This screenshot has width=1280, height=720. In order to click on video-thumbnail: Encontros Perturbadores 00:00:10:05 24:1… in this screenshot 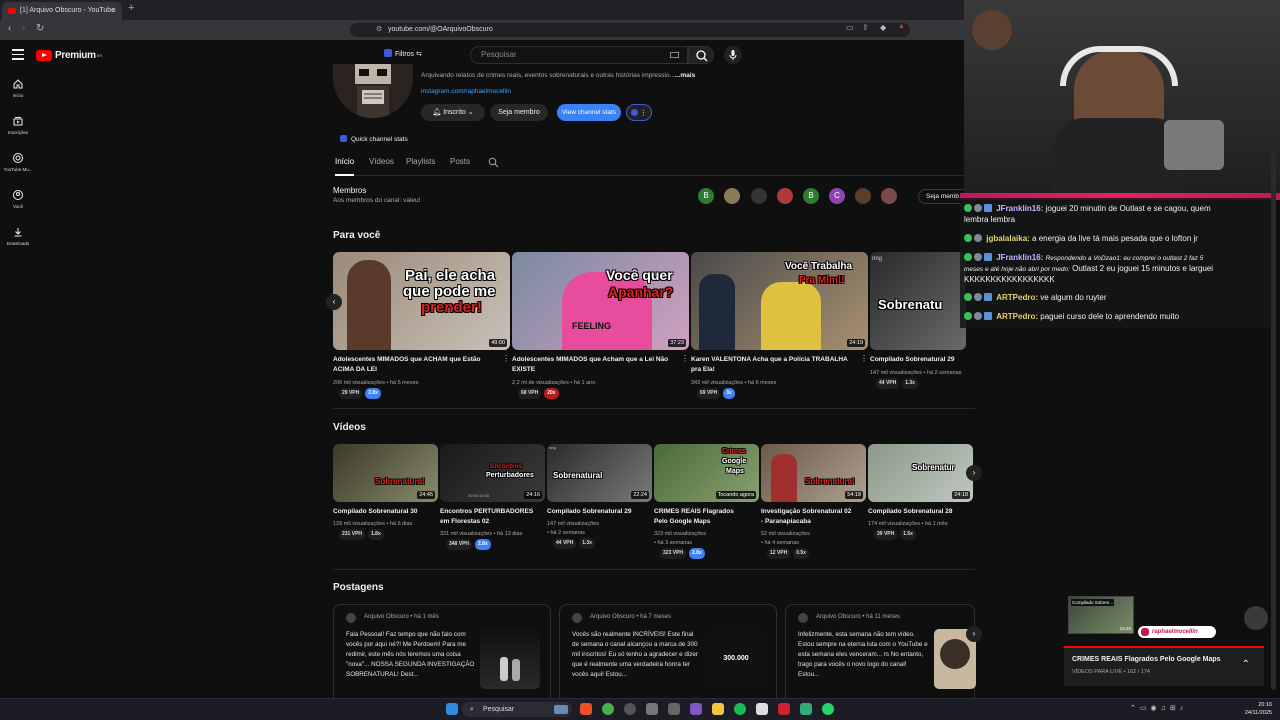, I will do `click(492, 473)`.